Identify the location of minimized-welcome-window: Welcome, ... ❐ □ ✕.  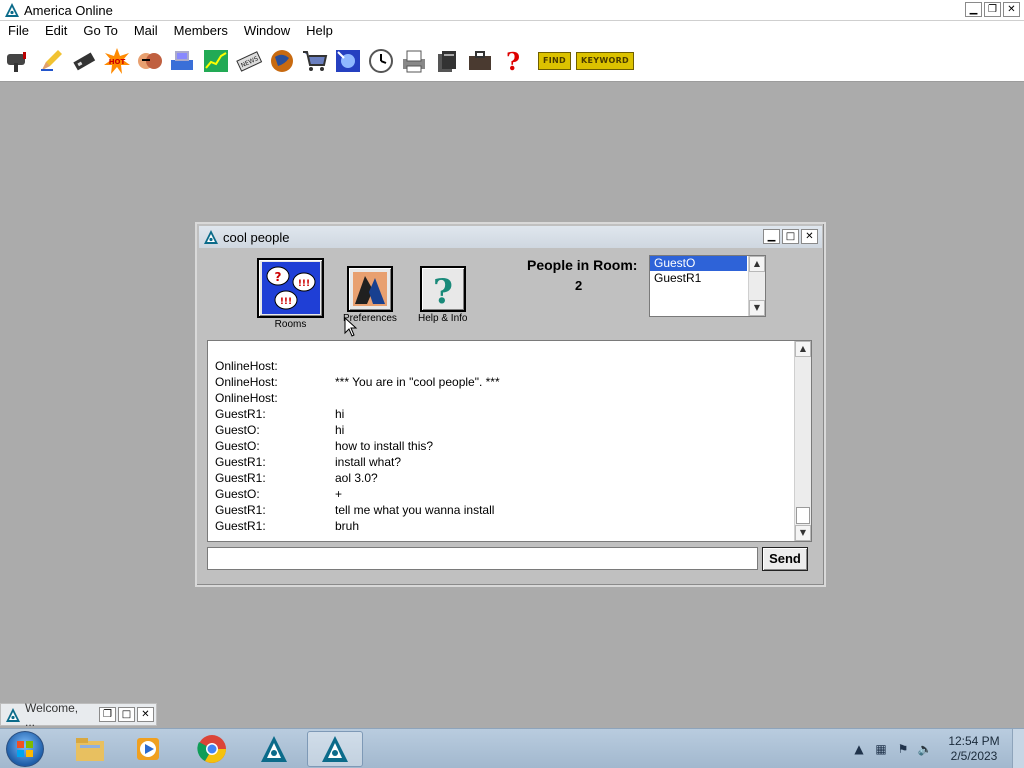
(78, 714).